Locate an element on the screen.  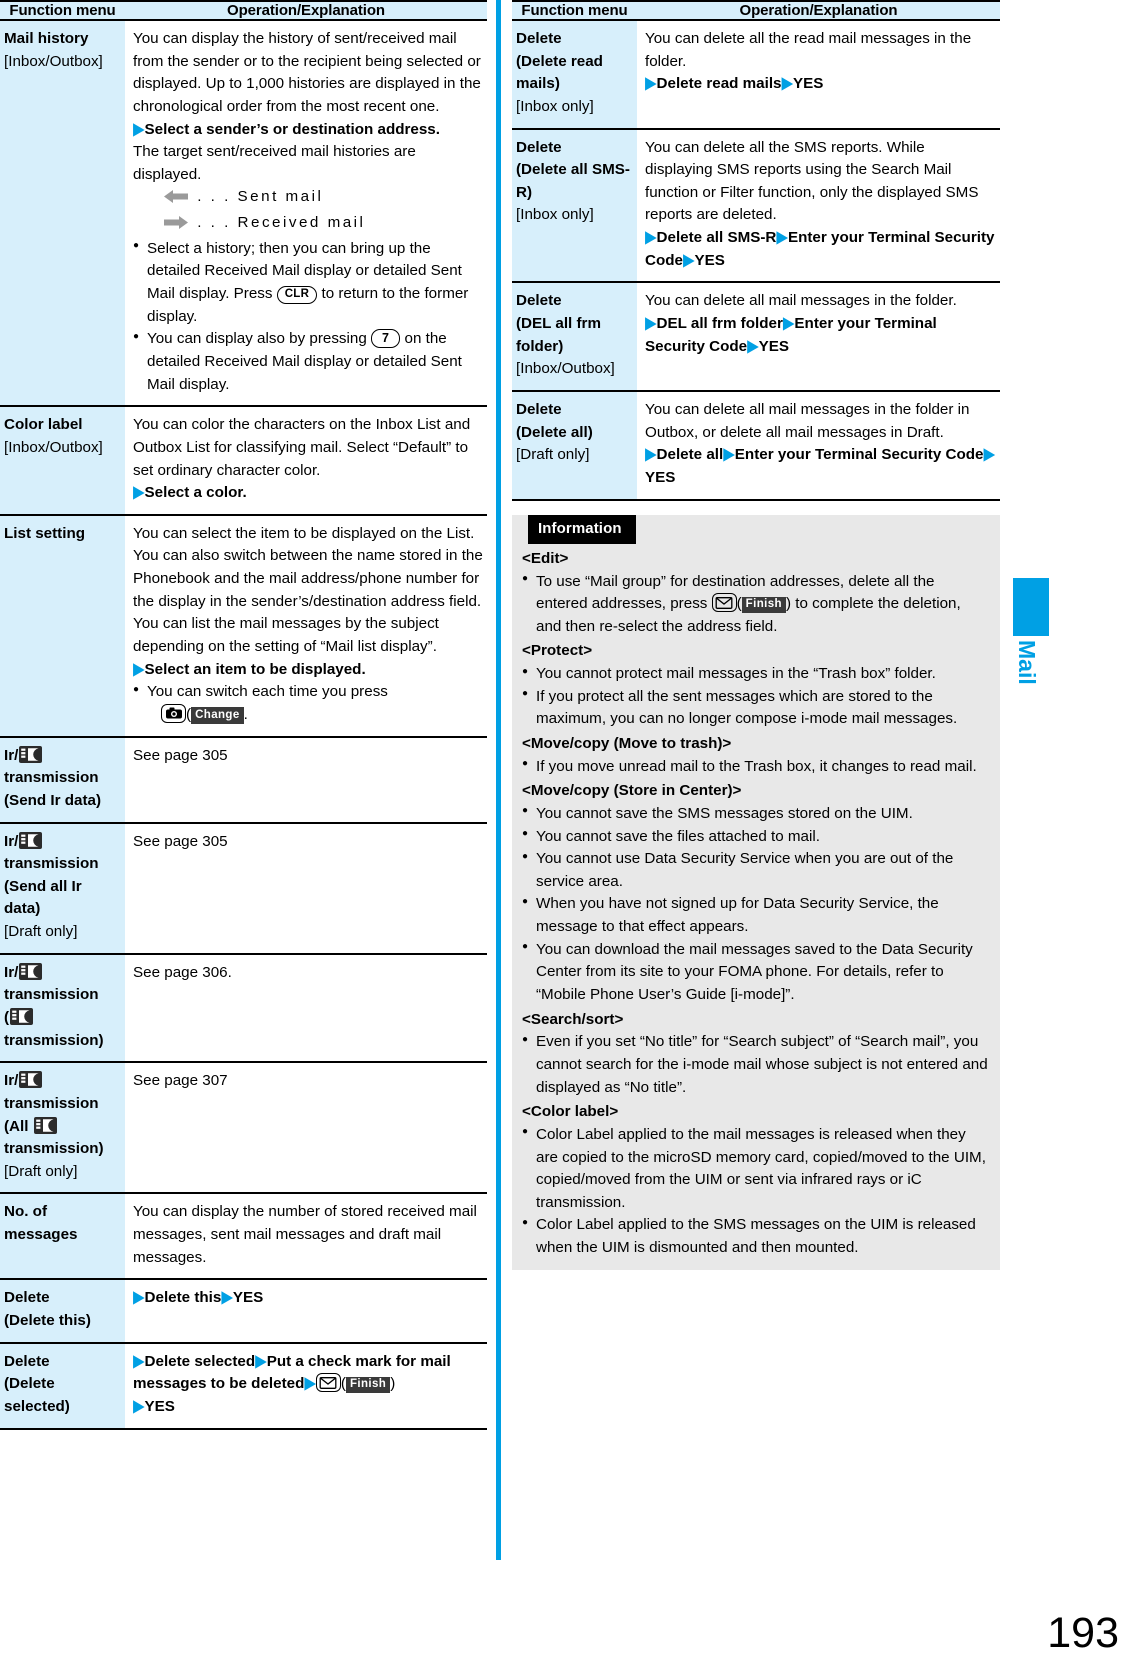
legend-sent-text: . . . Sent mail is located at coordinates (260, 197).